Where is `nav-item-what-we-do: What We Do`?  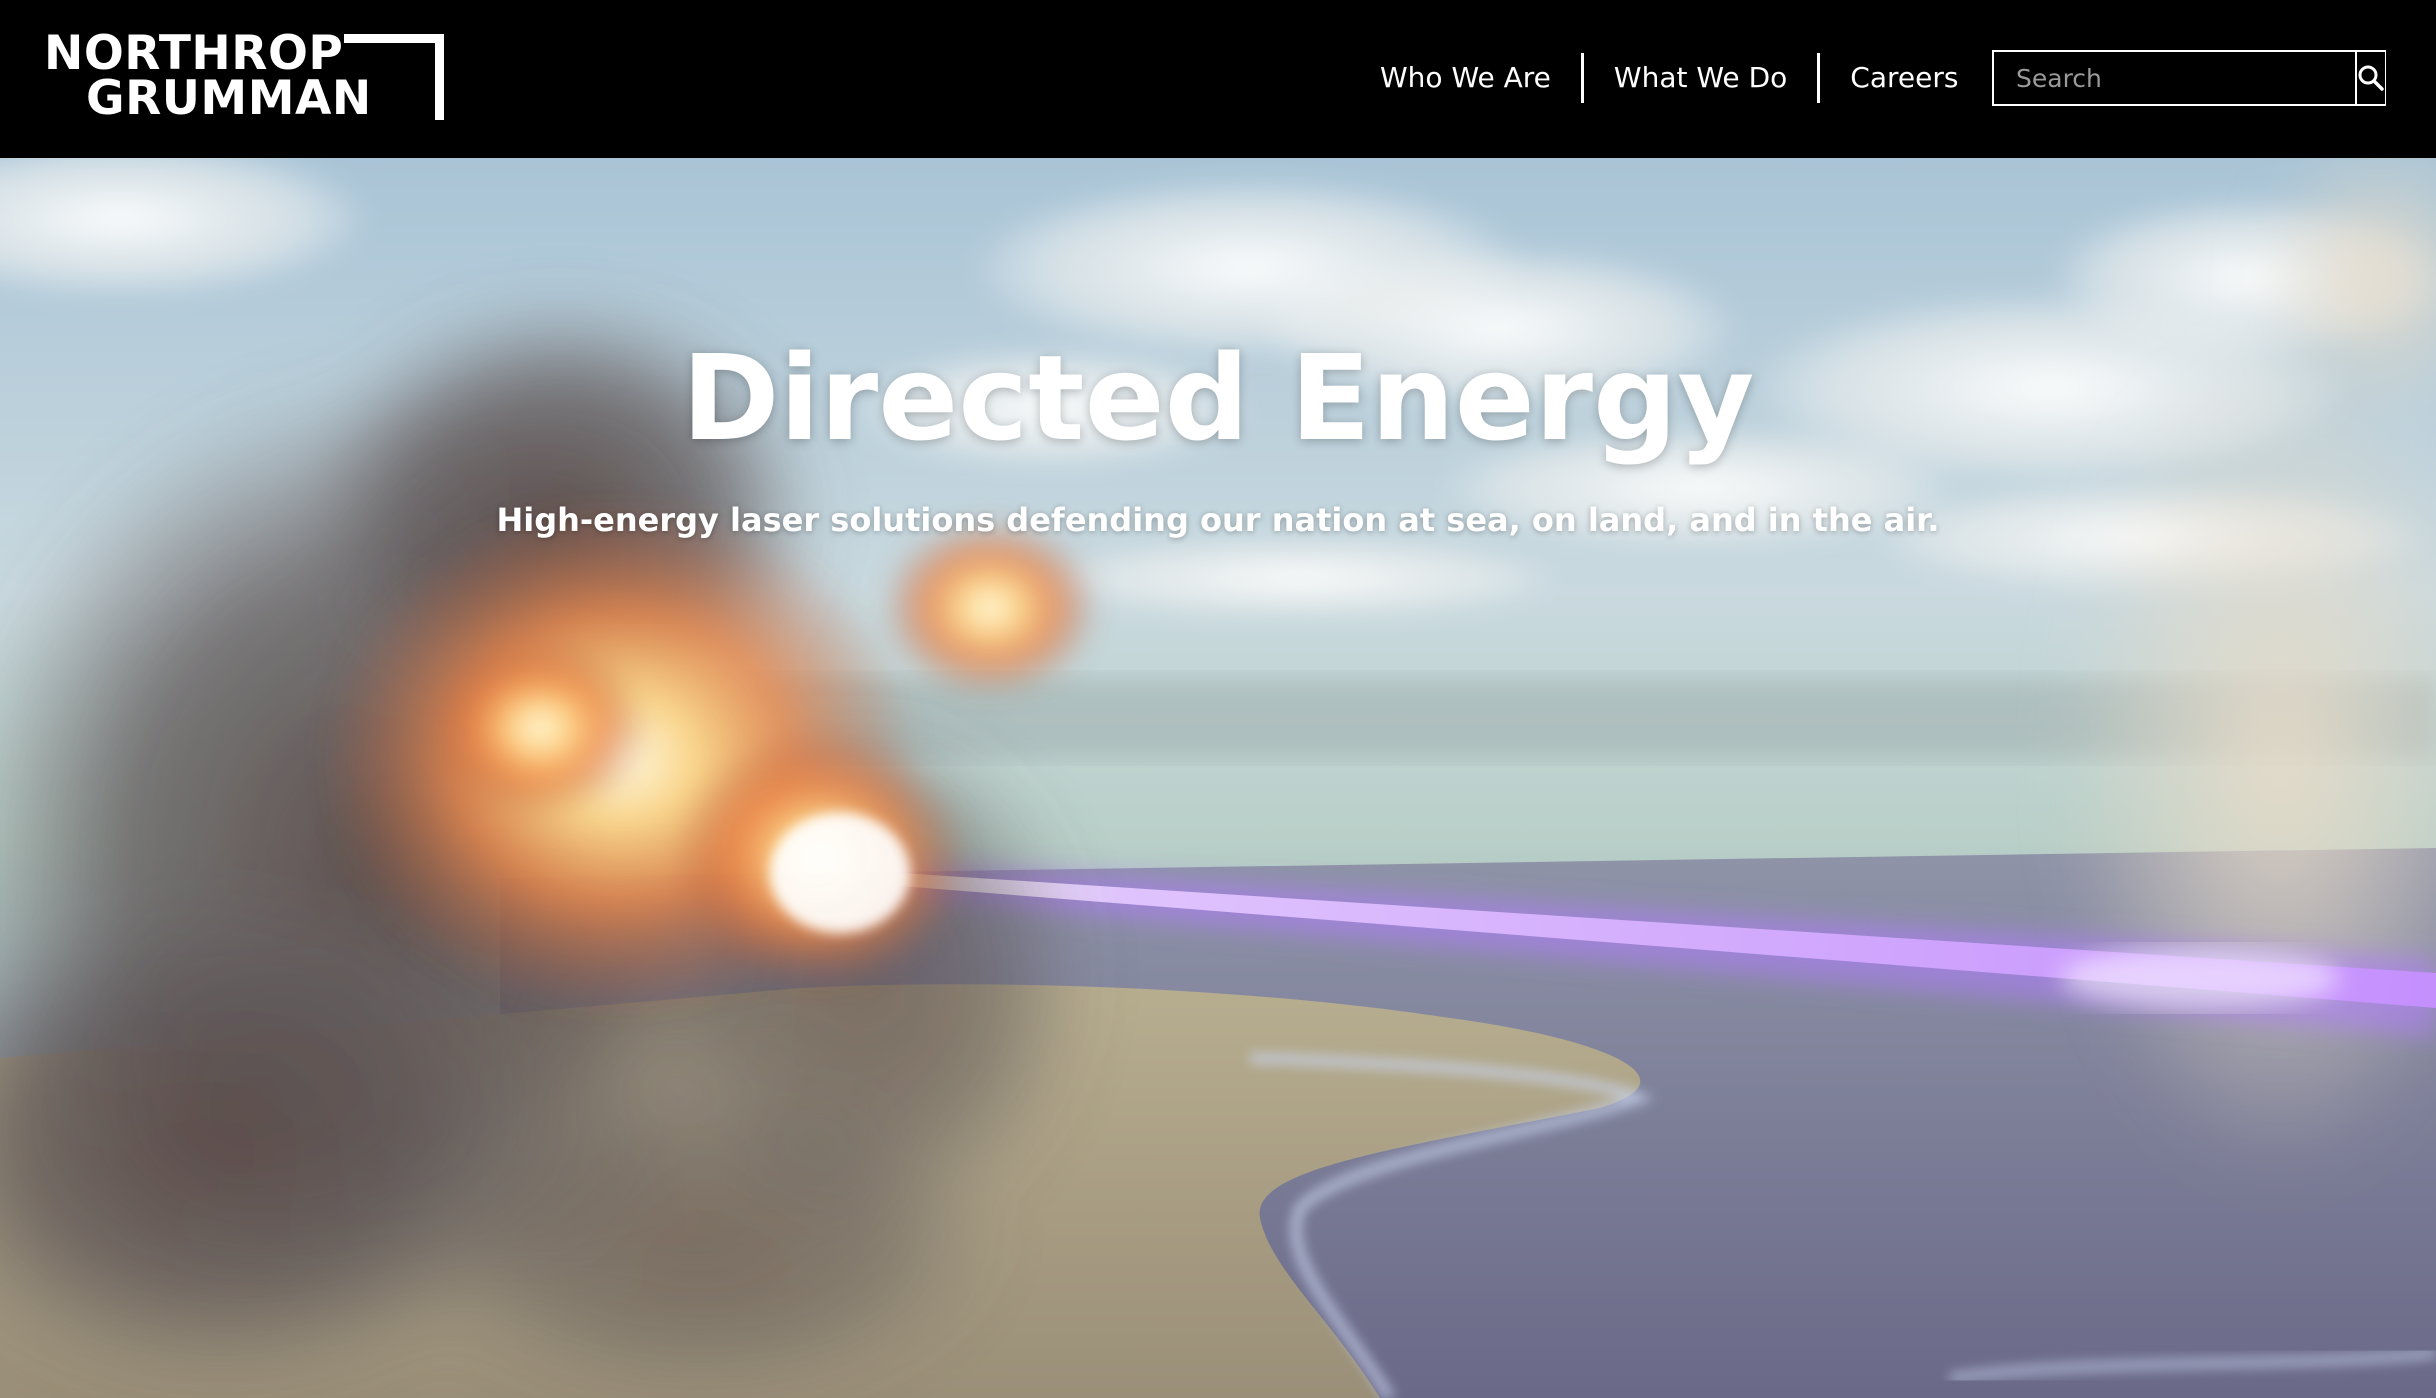 nav-item-what-we-do: What We Do is located at coordinates (1700, 78).